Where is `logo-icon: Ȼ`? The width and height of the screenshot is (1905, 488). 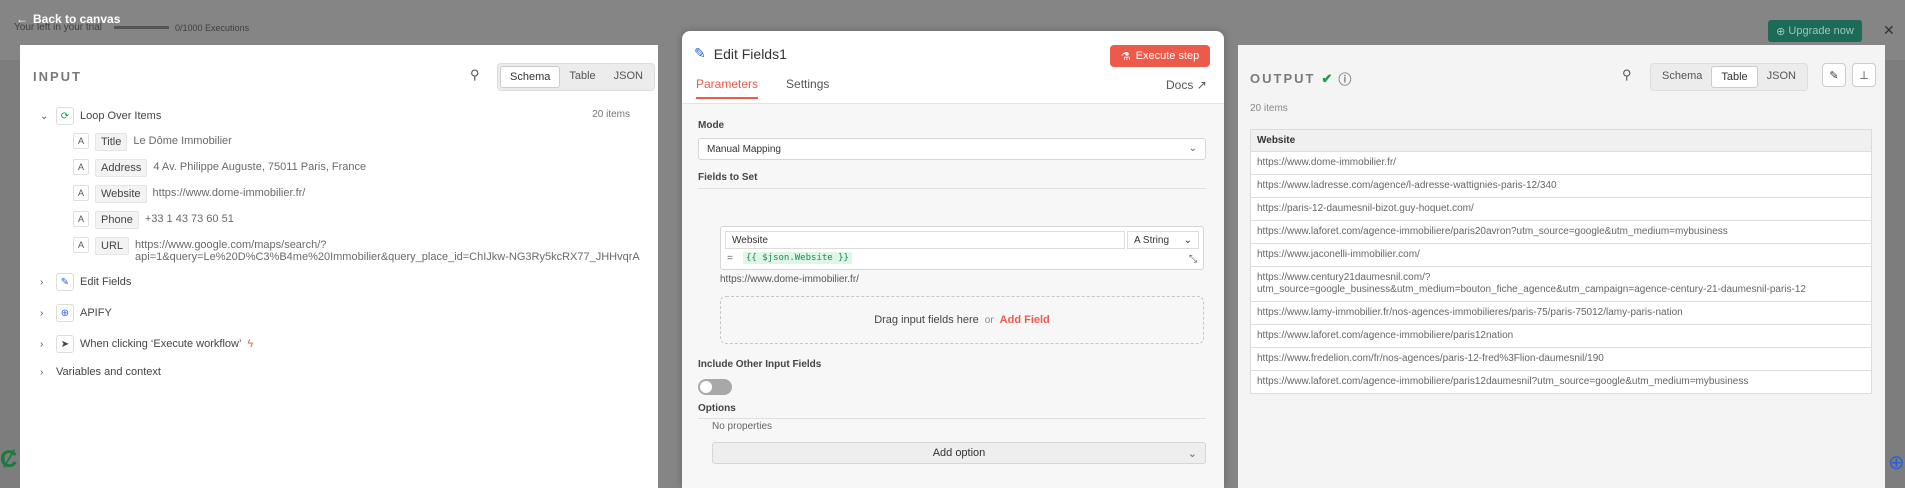
logo-icon: Ȼ is located at coordinates (9, 459).